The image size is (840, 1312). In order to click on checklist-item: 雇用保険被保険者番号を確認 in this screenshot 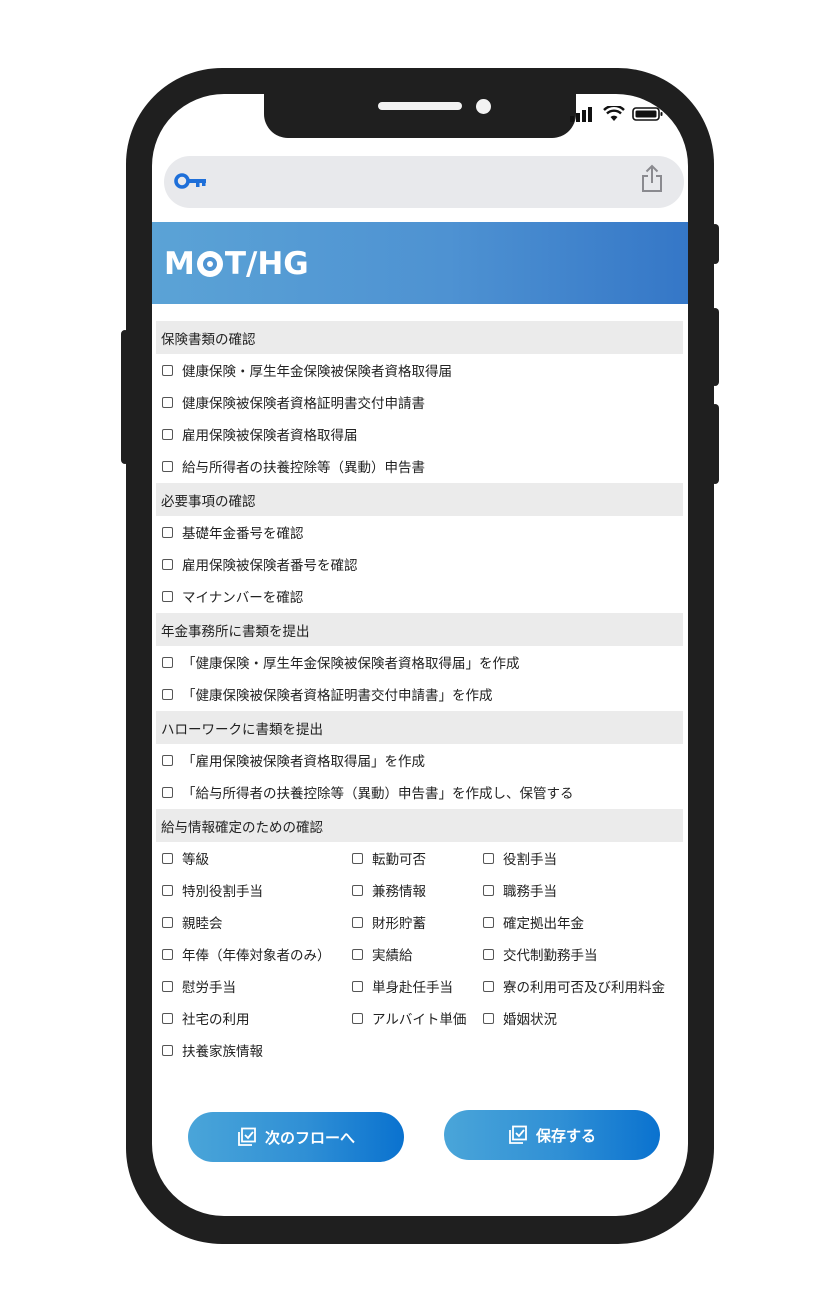, I will do `click(260, 564)`.